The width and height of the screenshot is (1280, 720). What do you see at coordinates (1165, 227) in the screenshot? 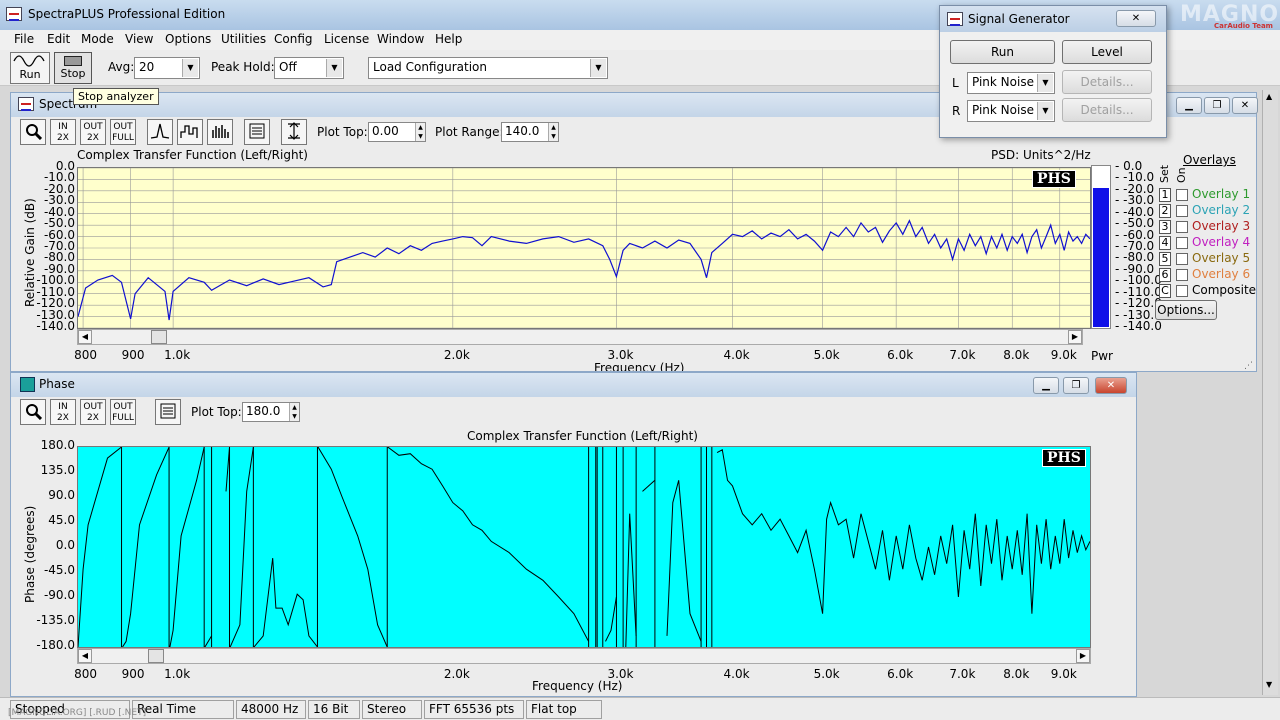
I see `overlay-set-button: 3` at bounding box center [1165, 227].